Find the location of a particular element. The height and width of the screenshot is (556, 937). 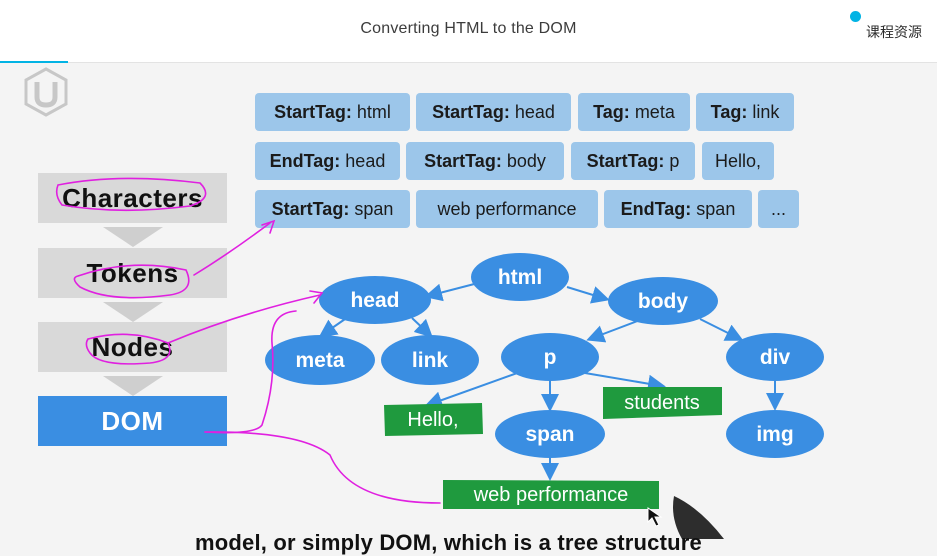

tree-node-img: img is located at coordinates (775, 434).